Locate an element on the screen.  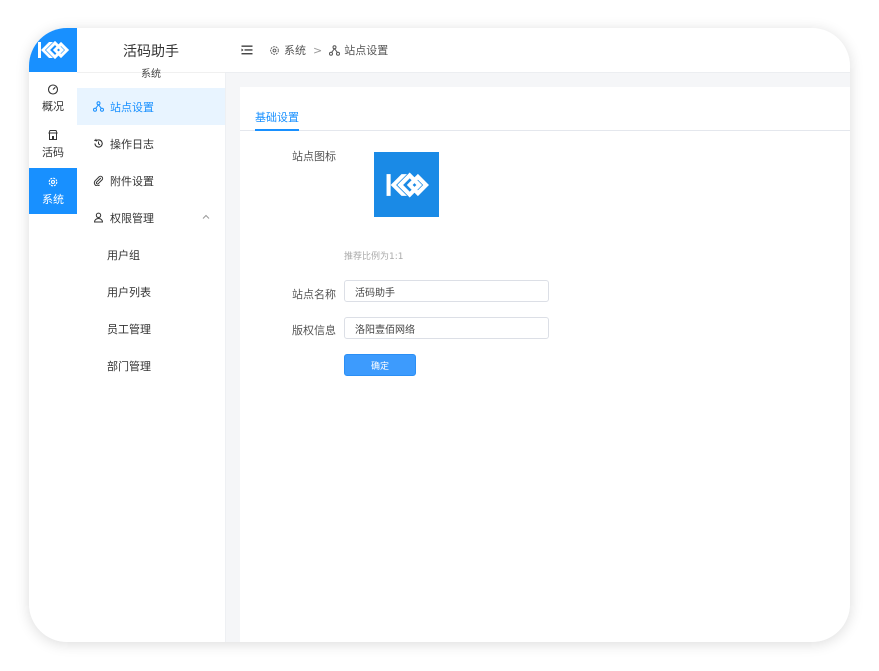
menu-item-label: 员工管理 is located at coordinates (129, 329).